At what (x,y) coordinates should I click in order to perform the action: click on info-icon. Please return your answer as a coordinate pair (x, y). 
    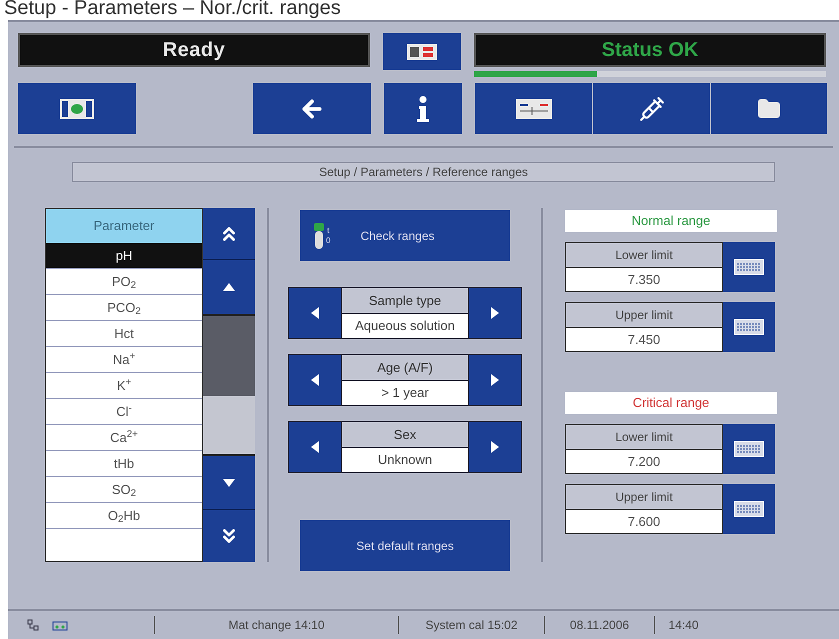
    Looking at the image, I should click on (423, 109).